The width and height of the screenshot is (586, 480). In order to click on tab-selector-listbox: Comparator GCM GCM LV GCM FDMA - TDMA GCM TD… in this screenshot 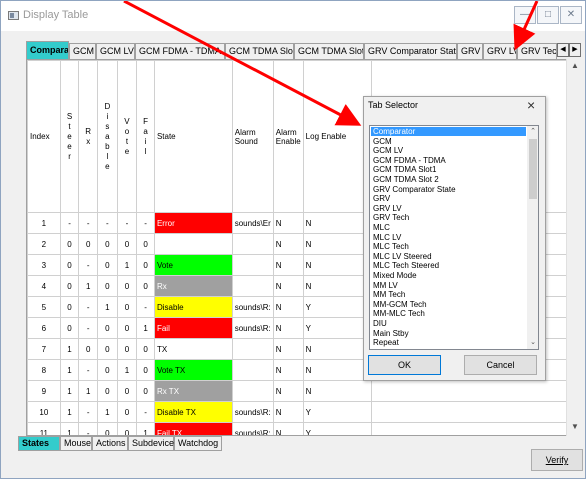, I will do `click(454, 237)`.